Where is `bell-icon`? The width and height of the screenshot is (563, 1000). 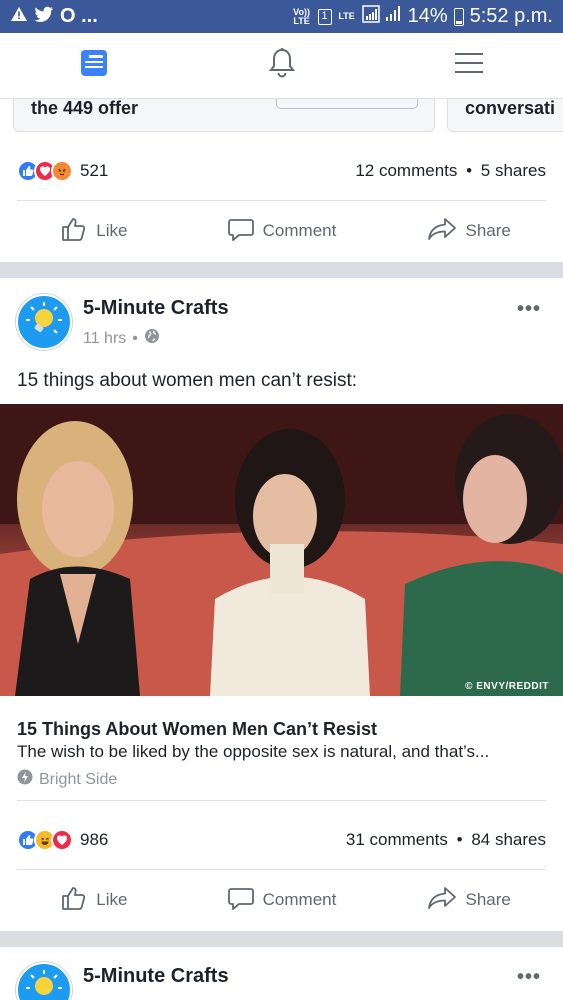
bell-icon is located at coordinates (282, 65).